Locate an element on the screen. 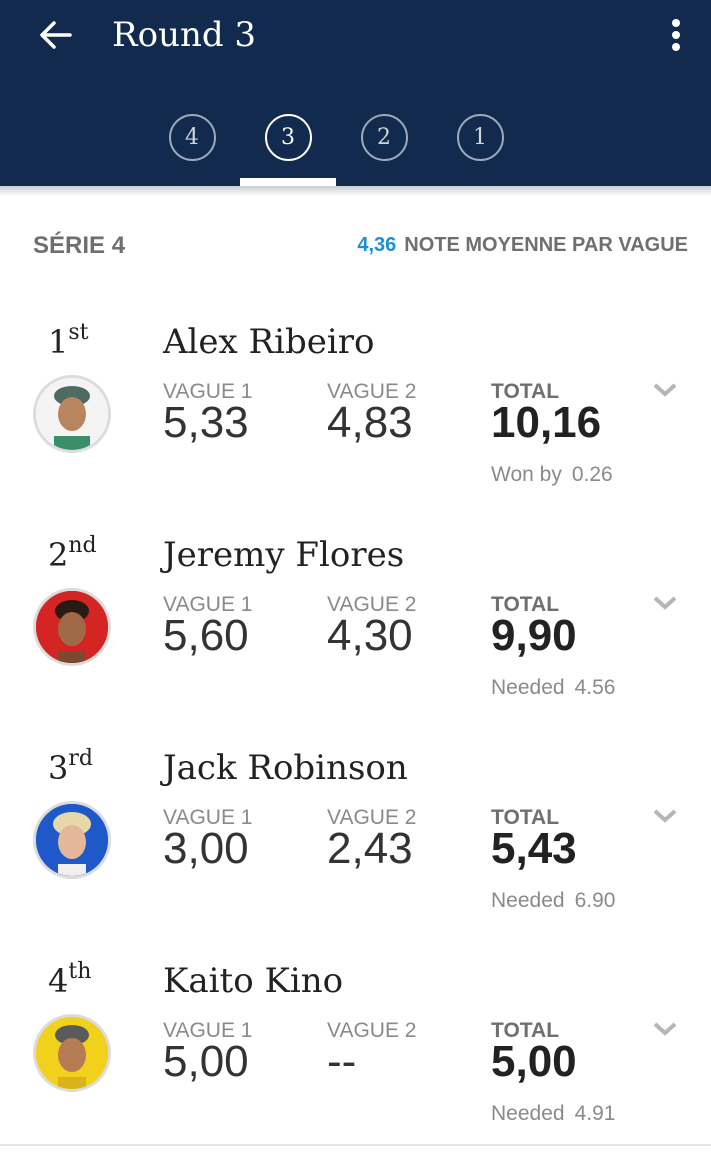 Image resolution: width=711 pixels, height=1162 pixels. tab-heat-3: 3 is located at coordinates (288, 139).